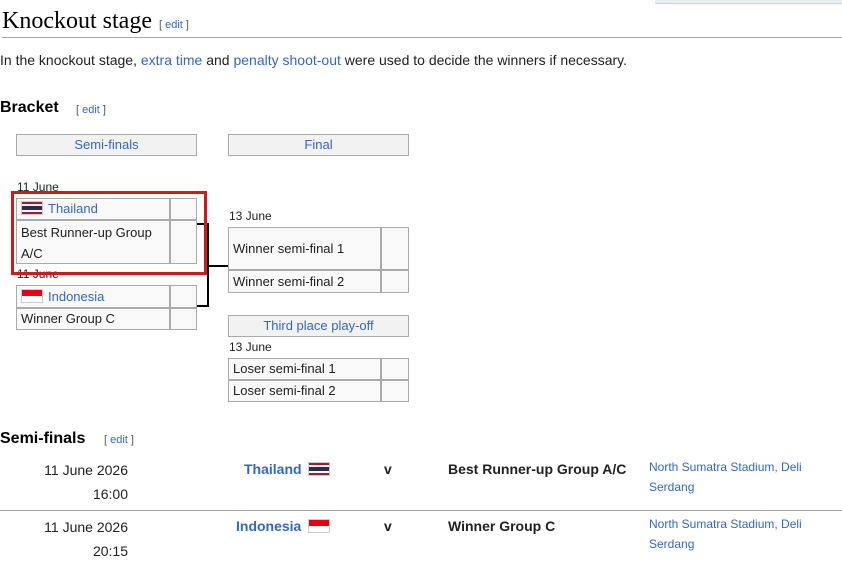 The width and height of the screenshot is (842, 570). I want to click on semi2-team2: Winner Group C, so click(93, 319).